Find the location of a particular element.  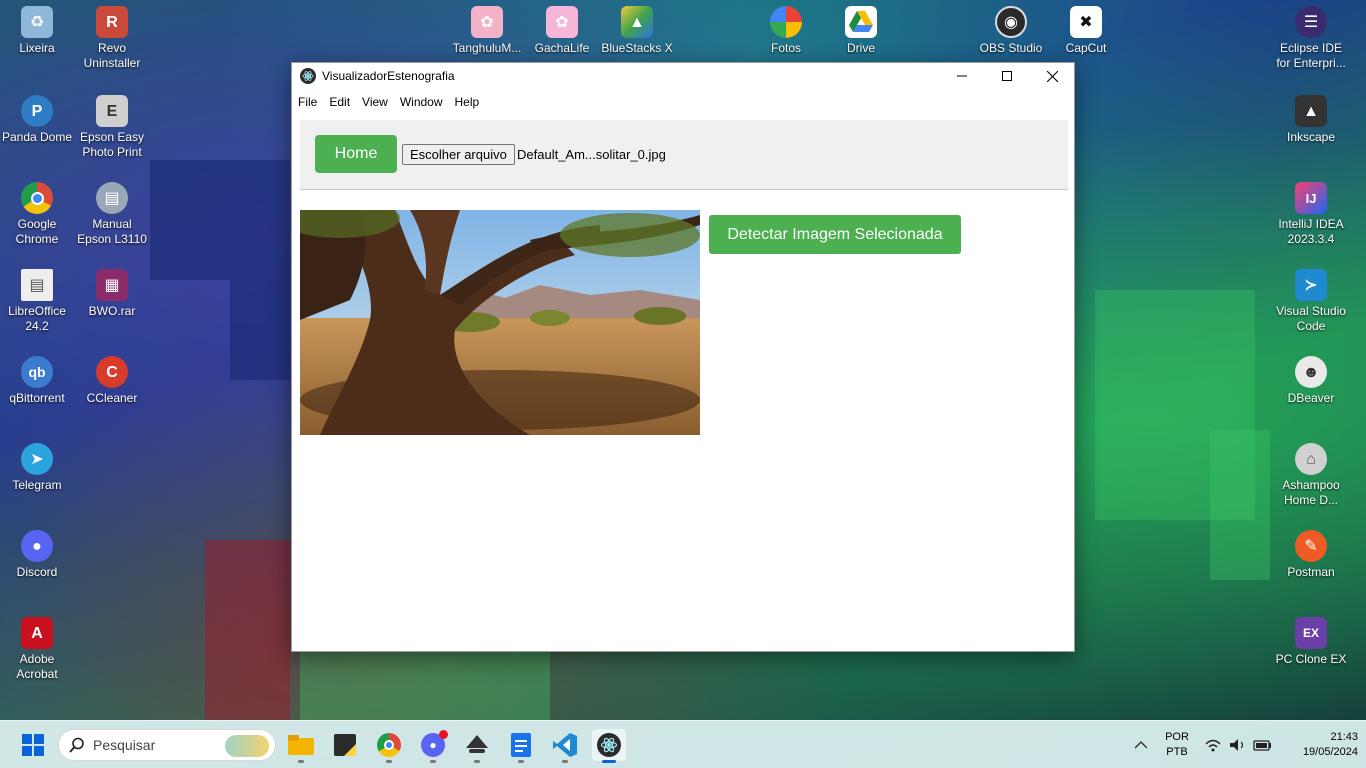

taskbar-sticky-notes is located at coordinates (345, 745).